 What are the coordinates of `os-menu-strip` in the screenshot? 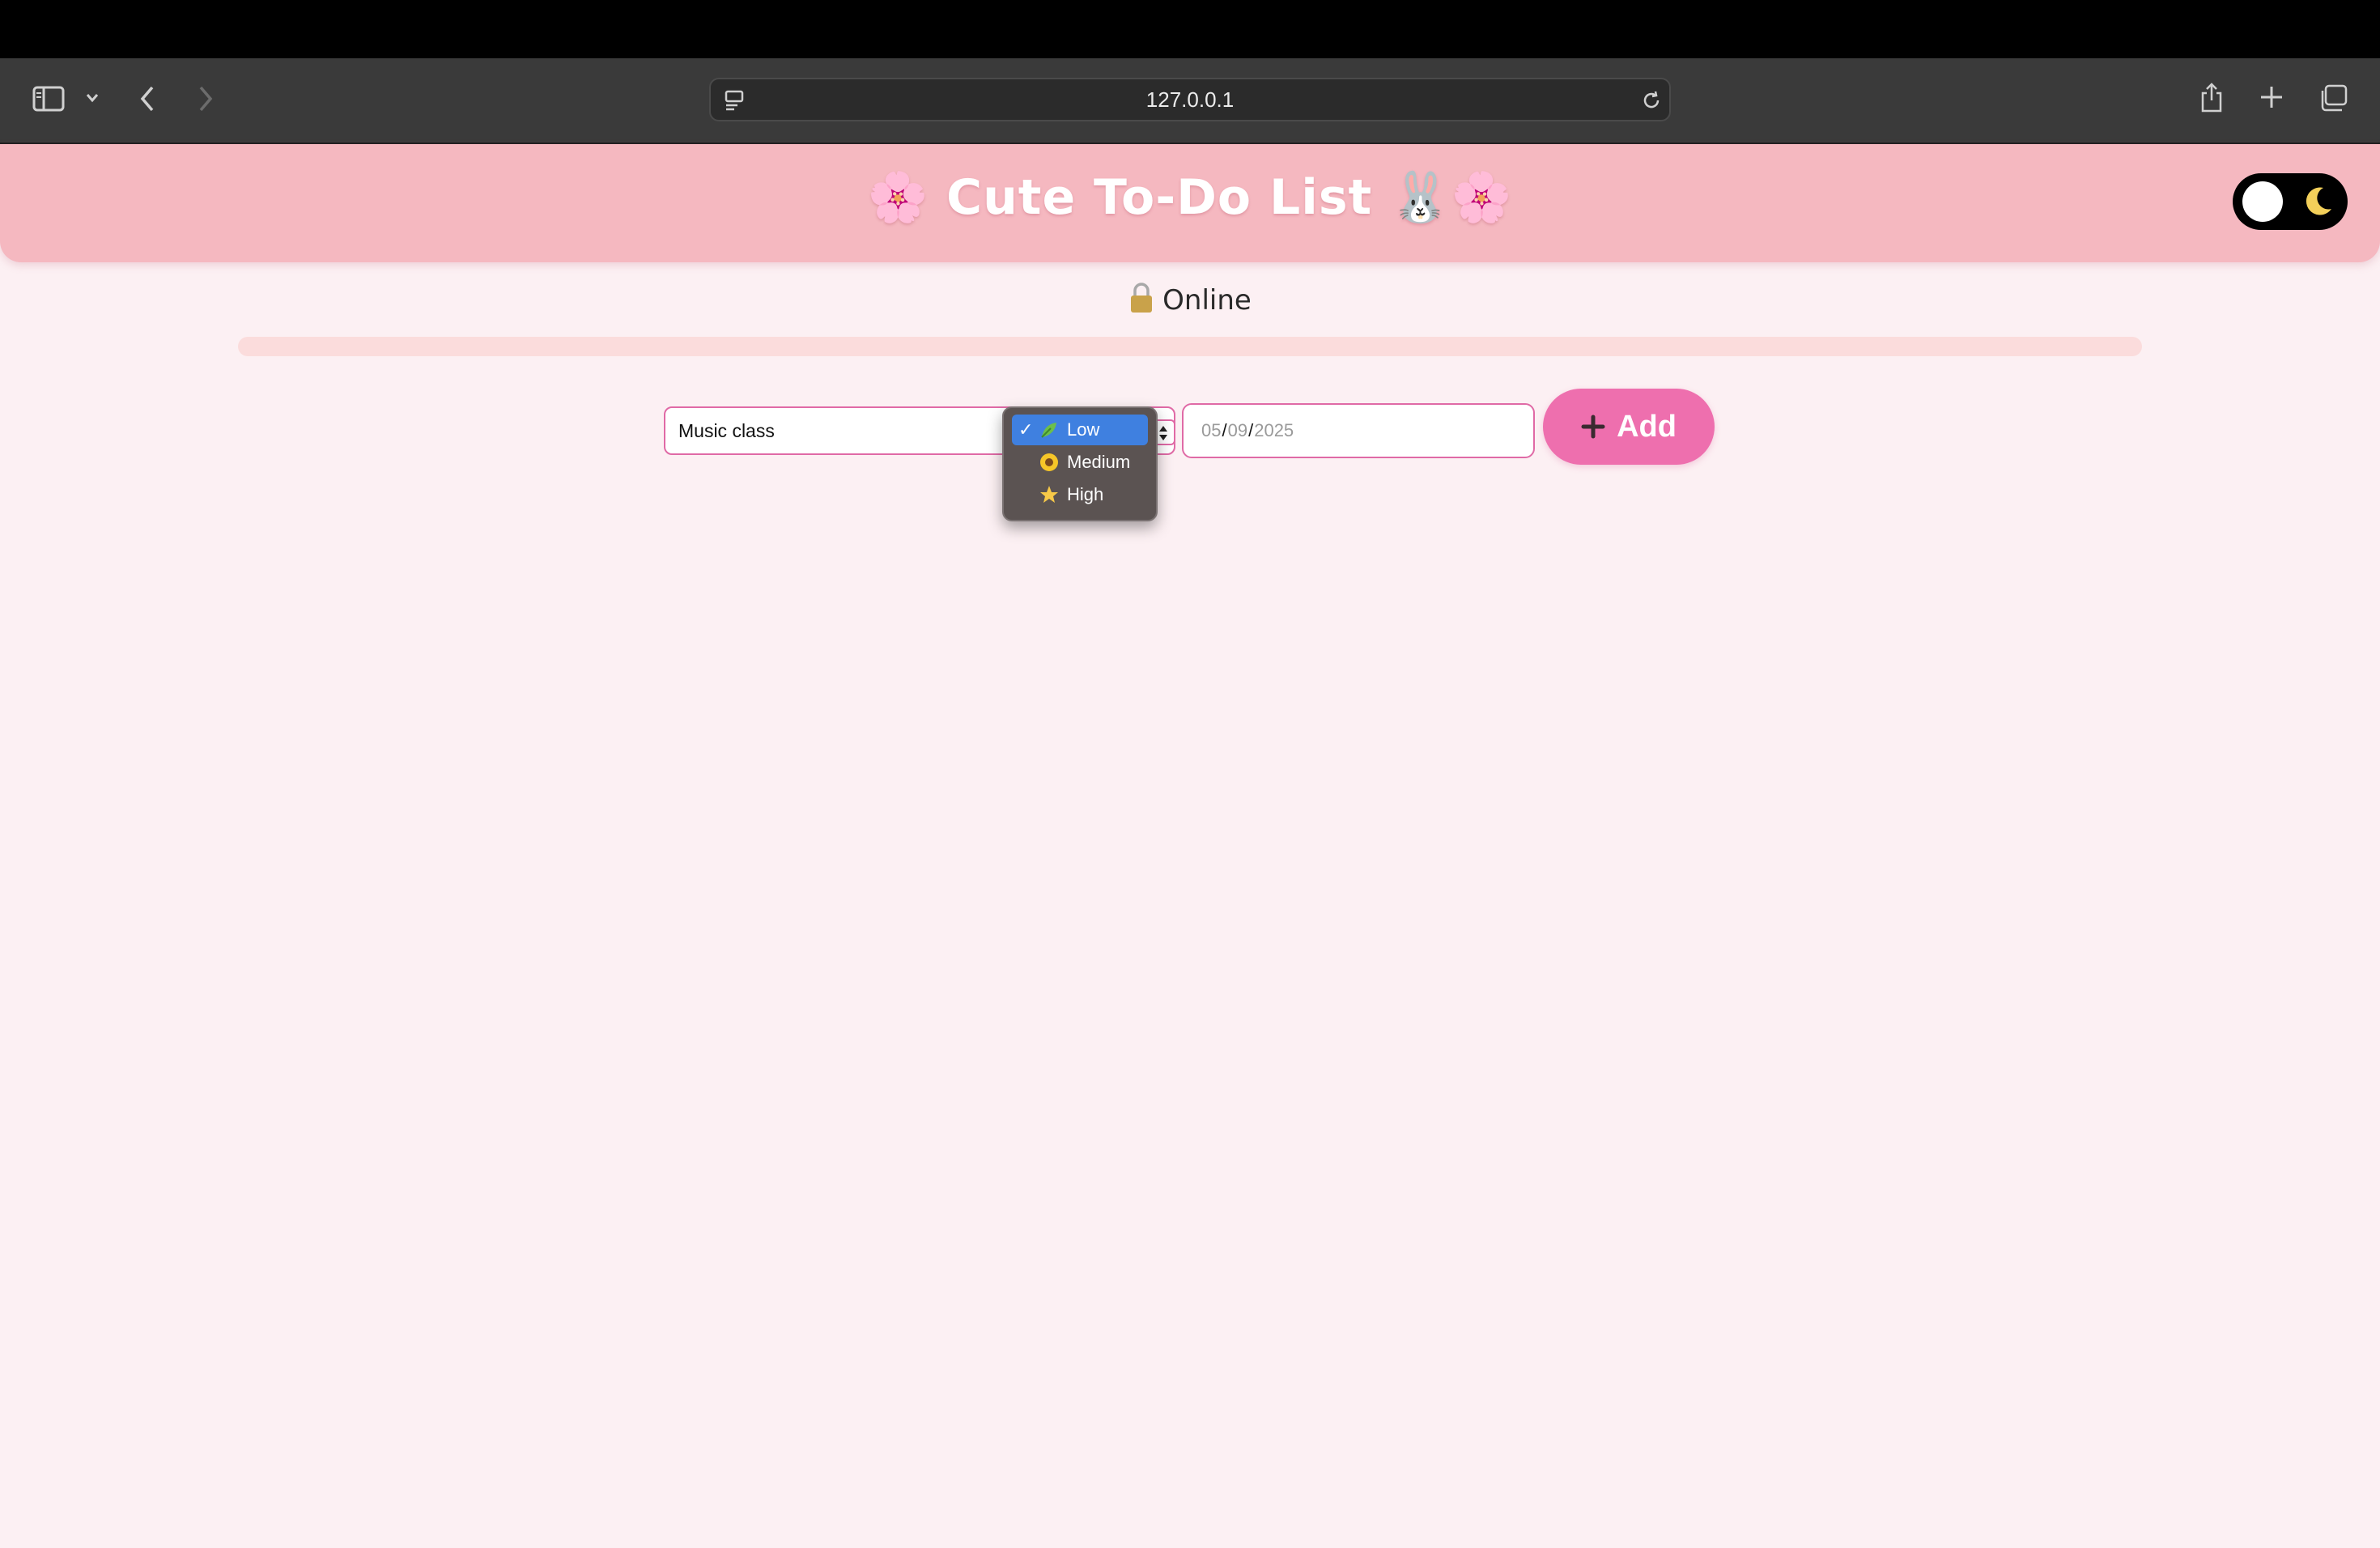 It's located at (1190, 29).